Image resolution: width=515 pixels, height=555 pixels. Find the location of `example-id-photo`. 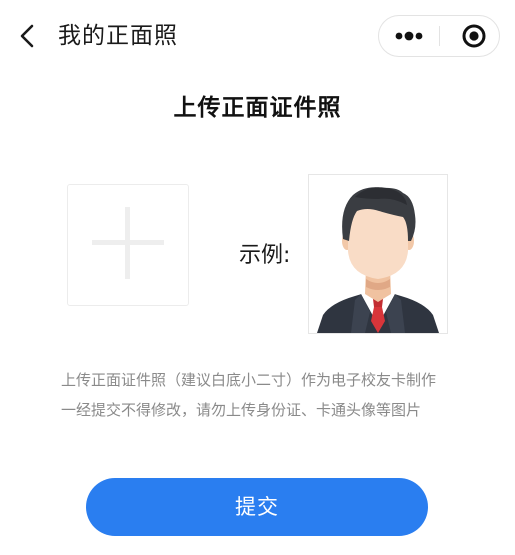

example-id-photo is located at coordinates (378, 254).